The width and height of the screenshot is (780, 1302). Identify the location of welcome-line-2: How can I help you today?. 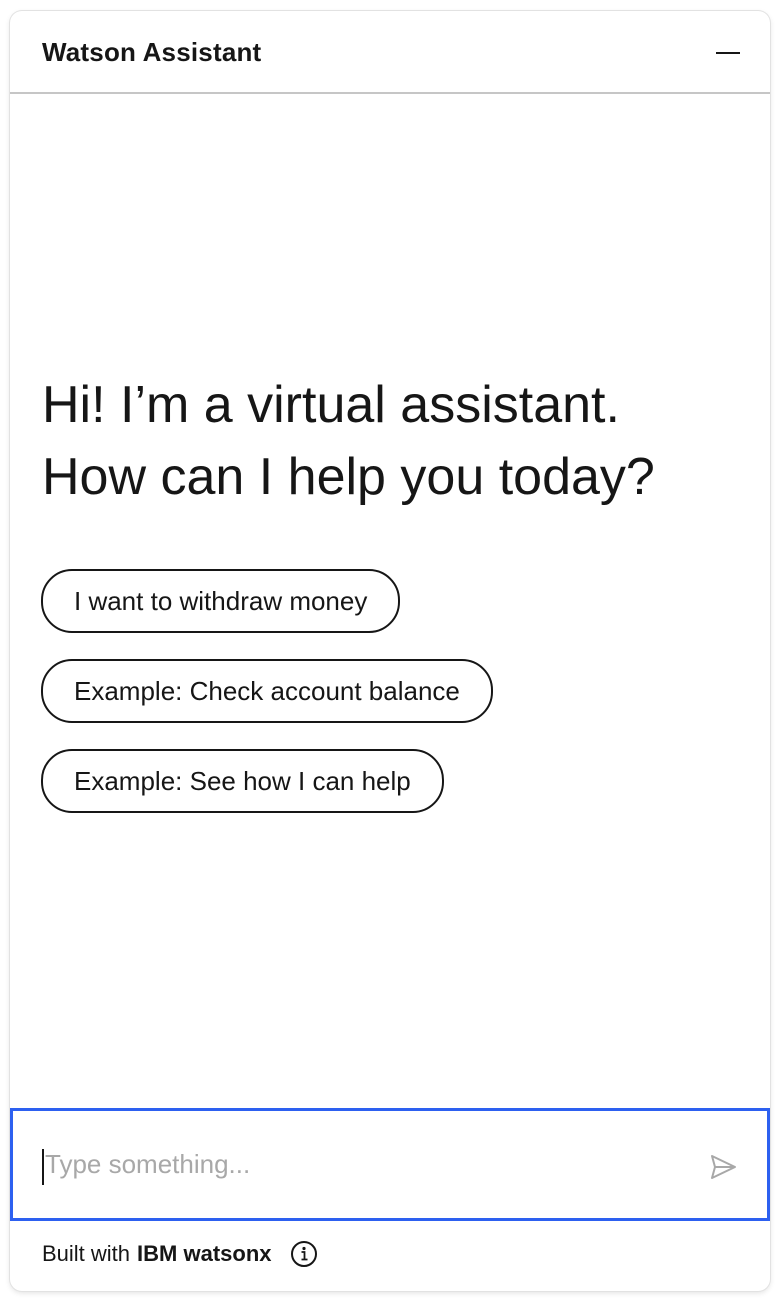
(348, 477).